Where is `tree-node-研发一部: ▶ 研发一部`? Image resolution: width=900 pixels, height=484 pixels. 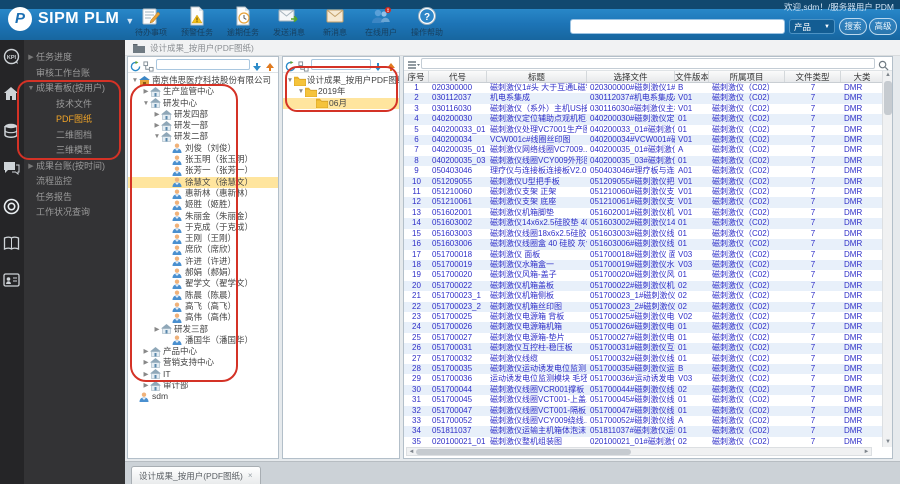 tree-node-研发一部: ▶ 研发一部 is located at coordinates (203, 125).